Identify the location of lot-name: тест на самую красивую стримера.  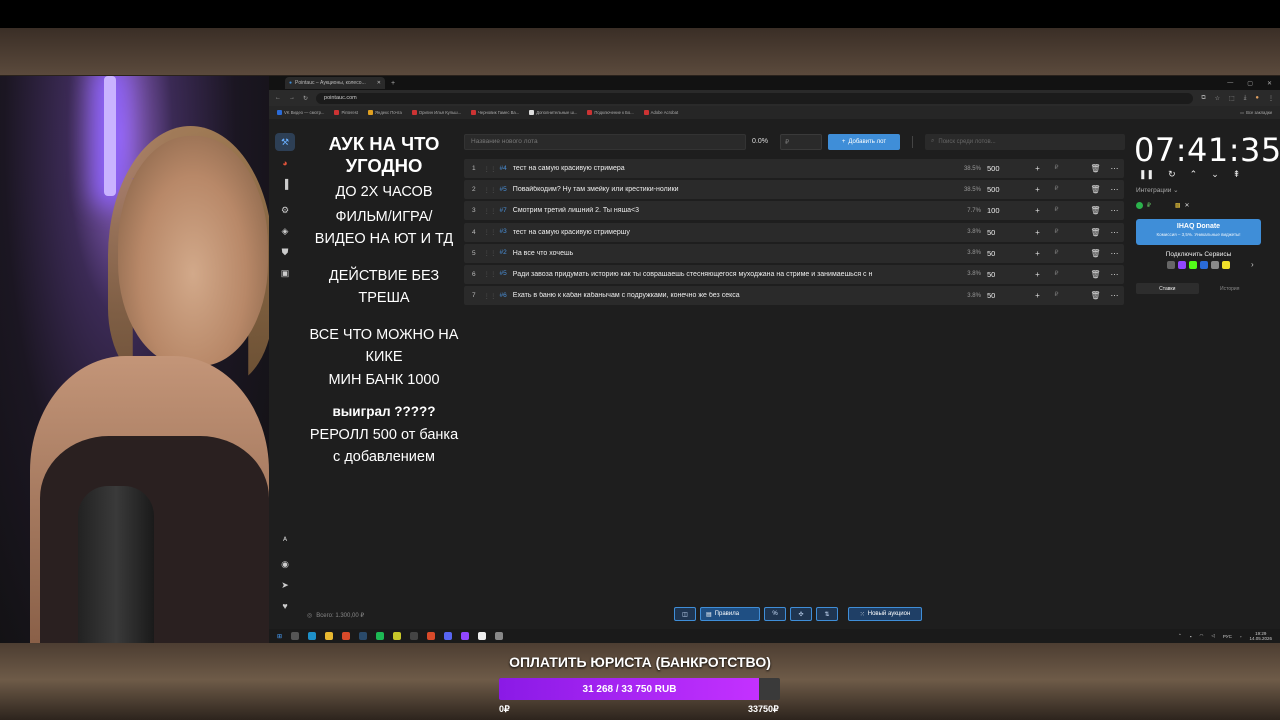
(727, 168).